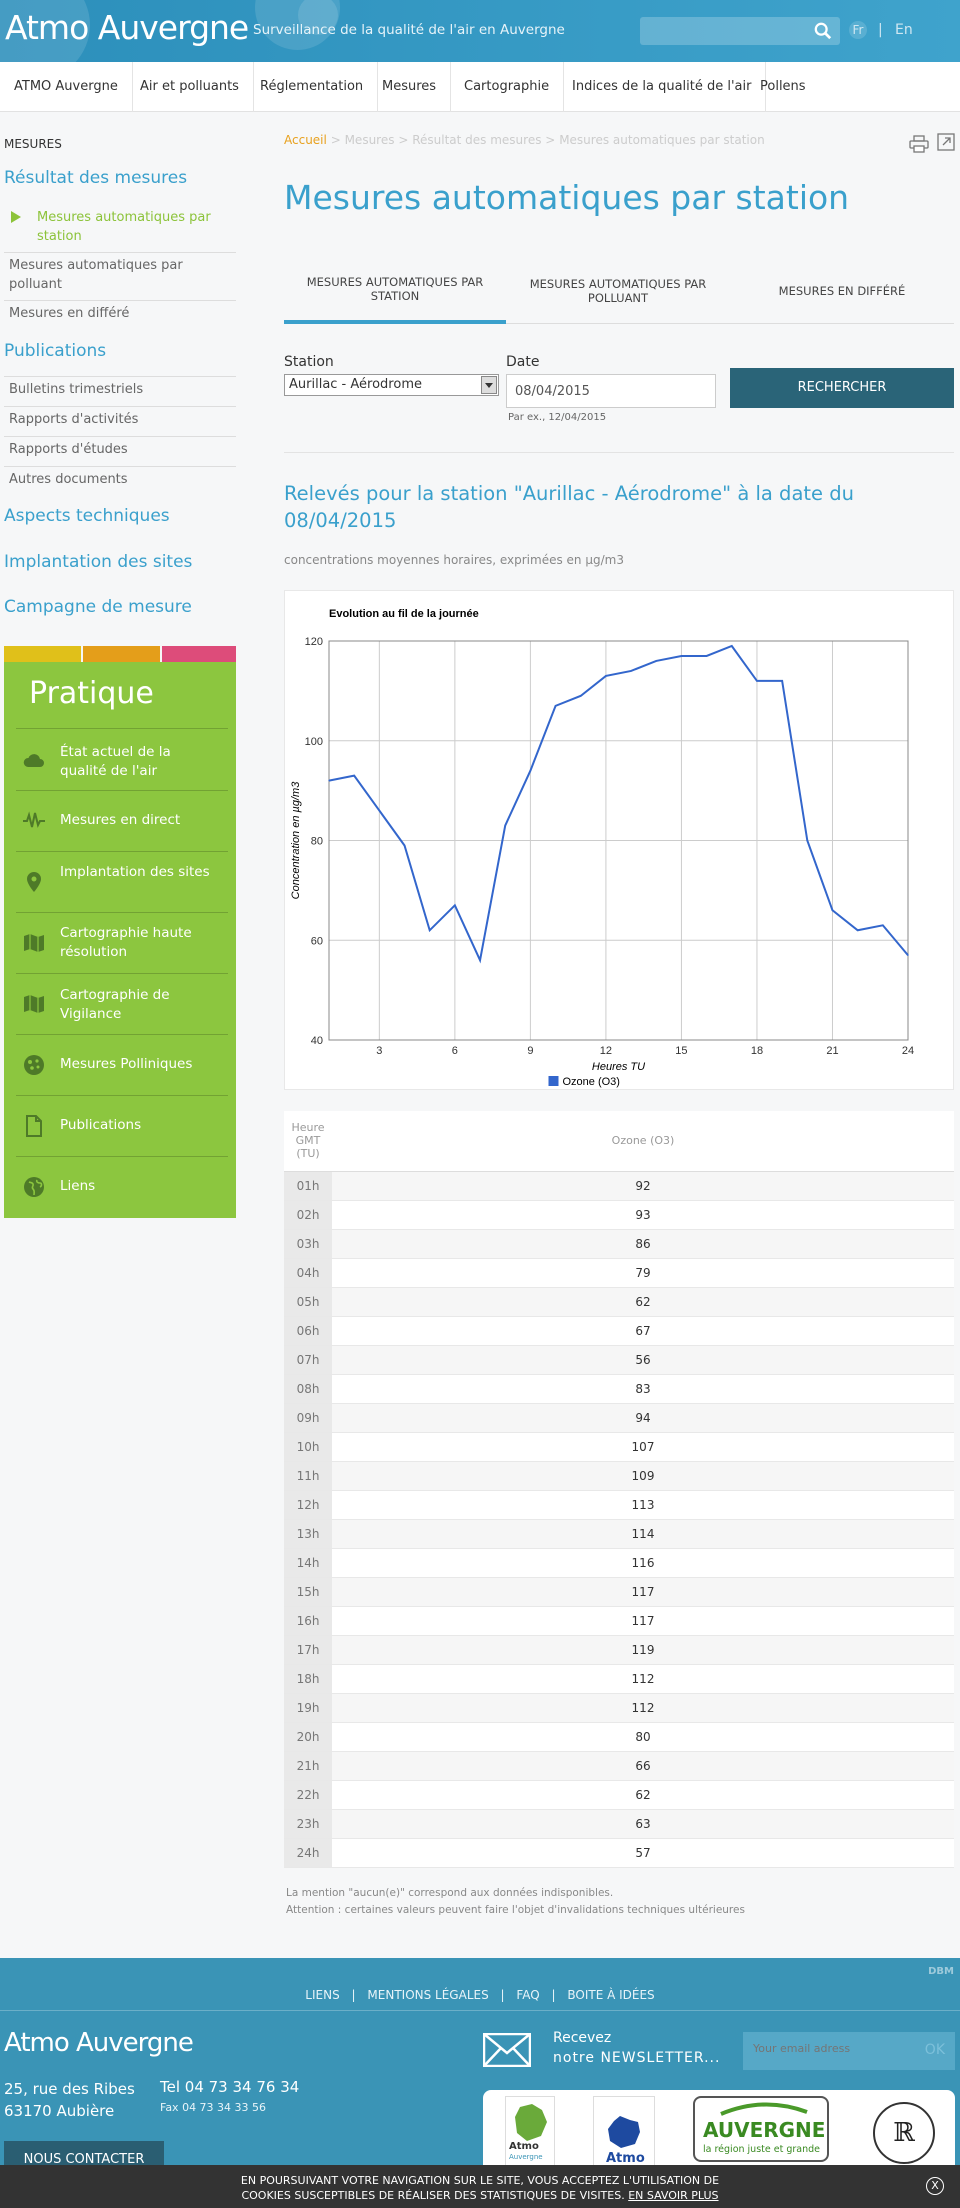 The height and width of the screenshot is (2208, 960). I want to click on nav-item-atmo: ATMO Auvergne, so click(66, 87).